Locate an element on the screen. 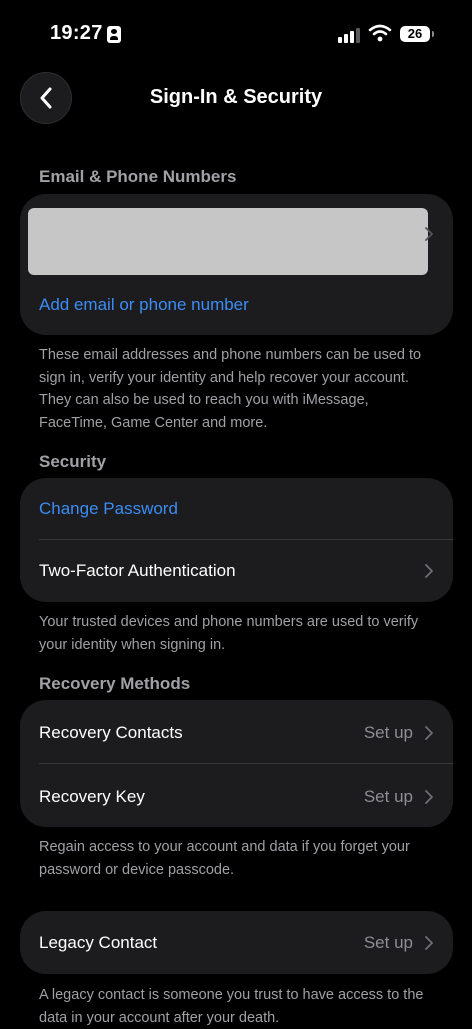 The height and width of the screenshot is (1029, 472). recovery-key-row: Recovery Key Set up is located at coordinates (236, 796).